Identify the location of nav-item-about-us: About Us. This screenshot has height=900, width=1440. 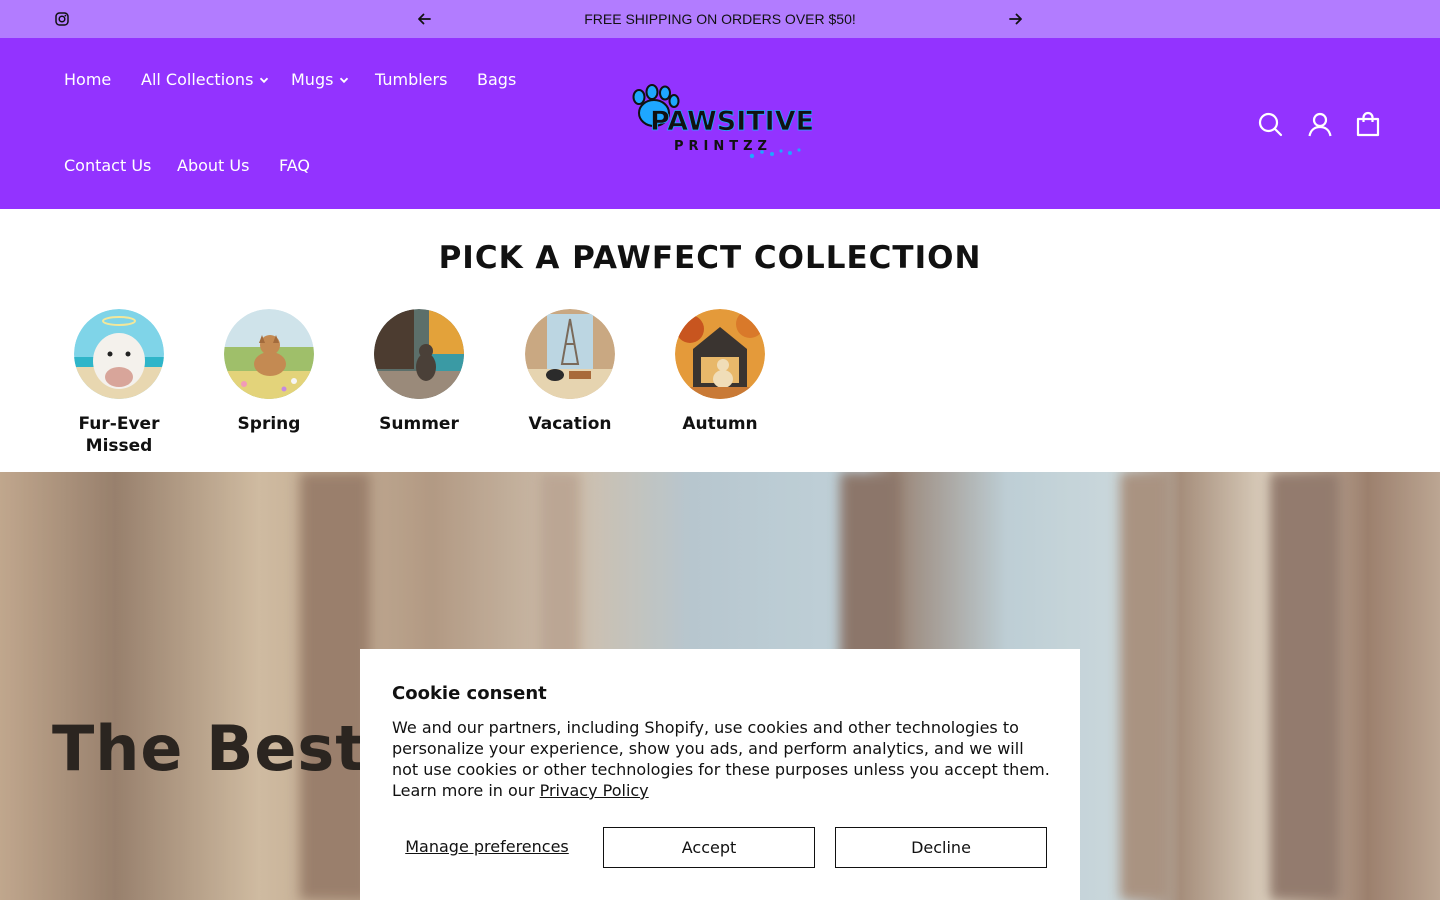
(213, 165).